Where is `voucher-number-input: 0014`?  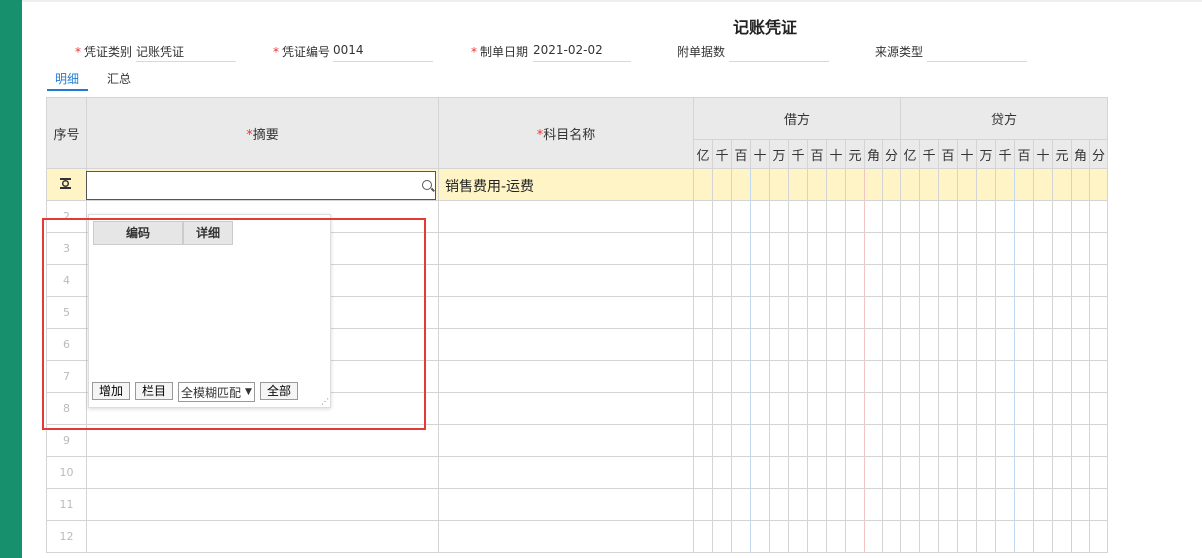
voucher-number-input: 0014 is located at coordinates (383, 52).